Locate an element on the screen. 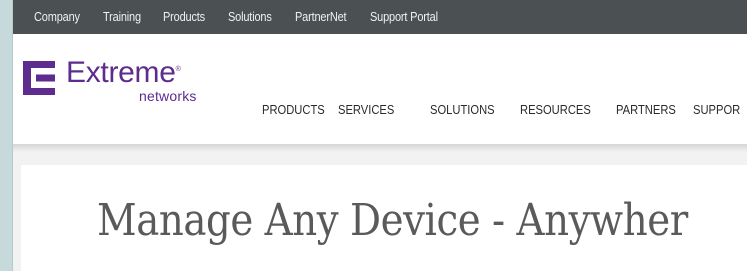  utility-link-training: Training is located at coordinates (122, 17).